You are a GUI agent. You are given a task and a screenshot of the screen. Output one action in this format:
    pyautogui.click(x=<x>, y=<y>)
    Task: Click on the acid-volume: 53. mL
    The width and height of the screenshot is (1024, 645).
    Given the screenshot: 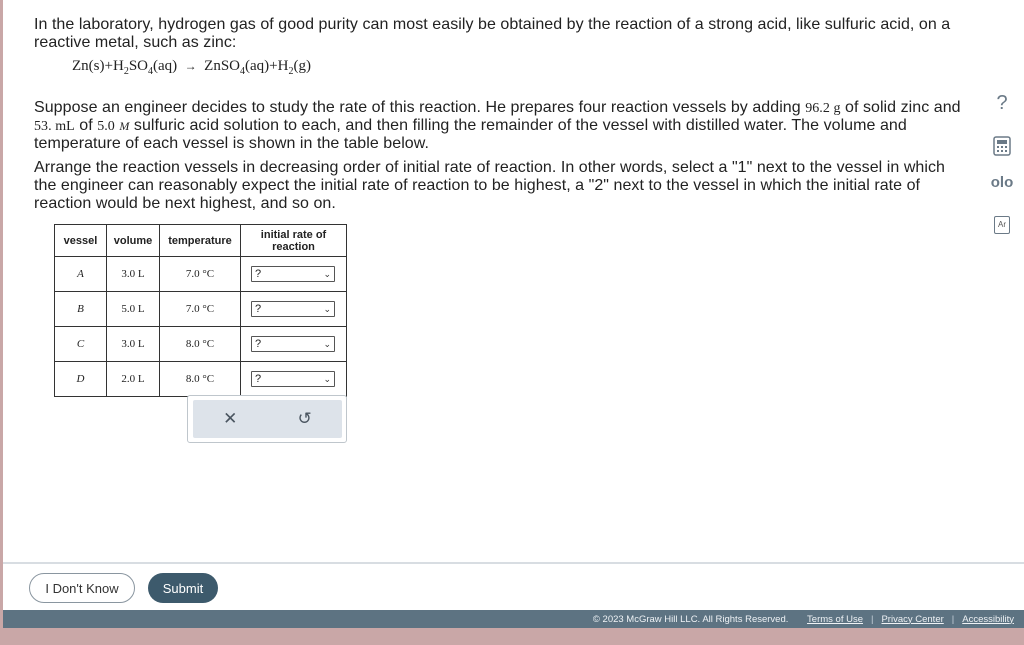 What is the action you would take?
    pyautogui.click(x=54, y=126)
    